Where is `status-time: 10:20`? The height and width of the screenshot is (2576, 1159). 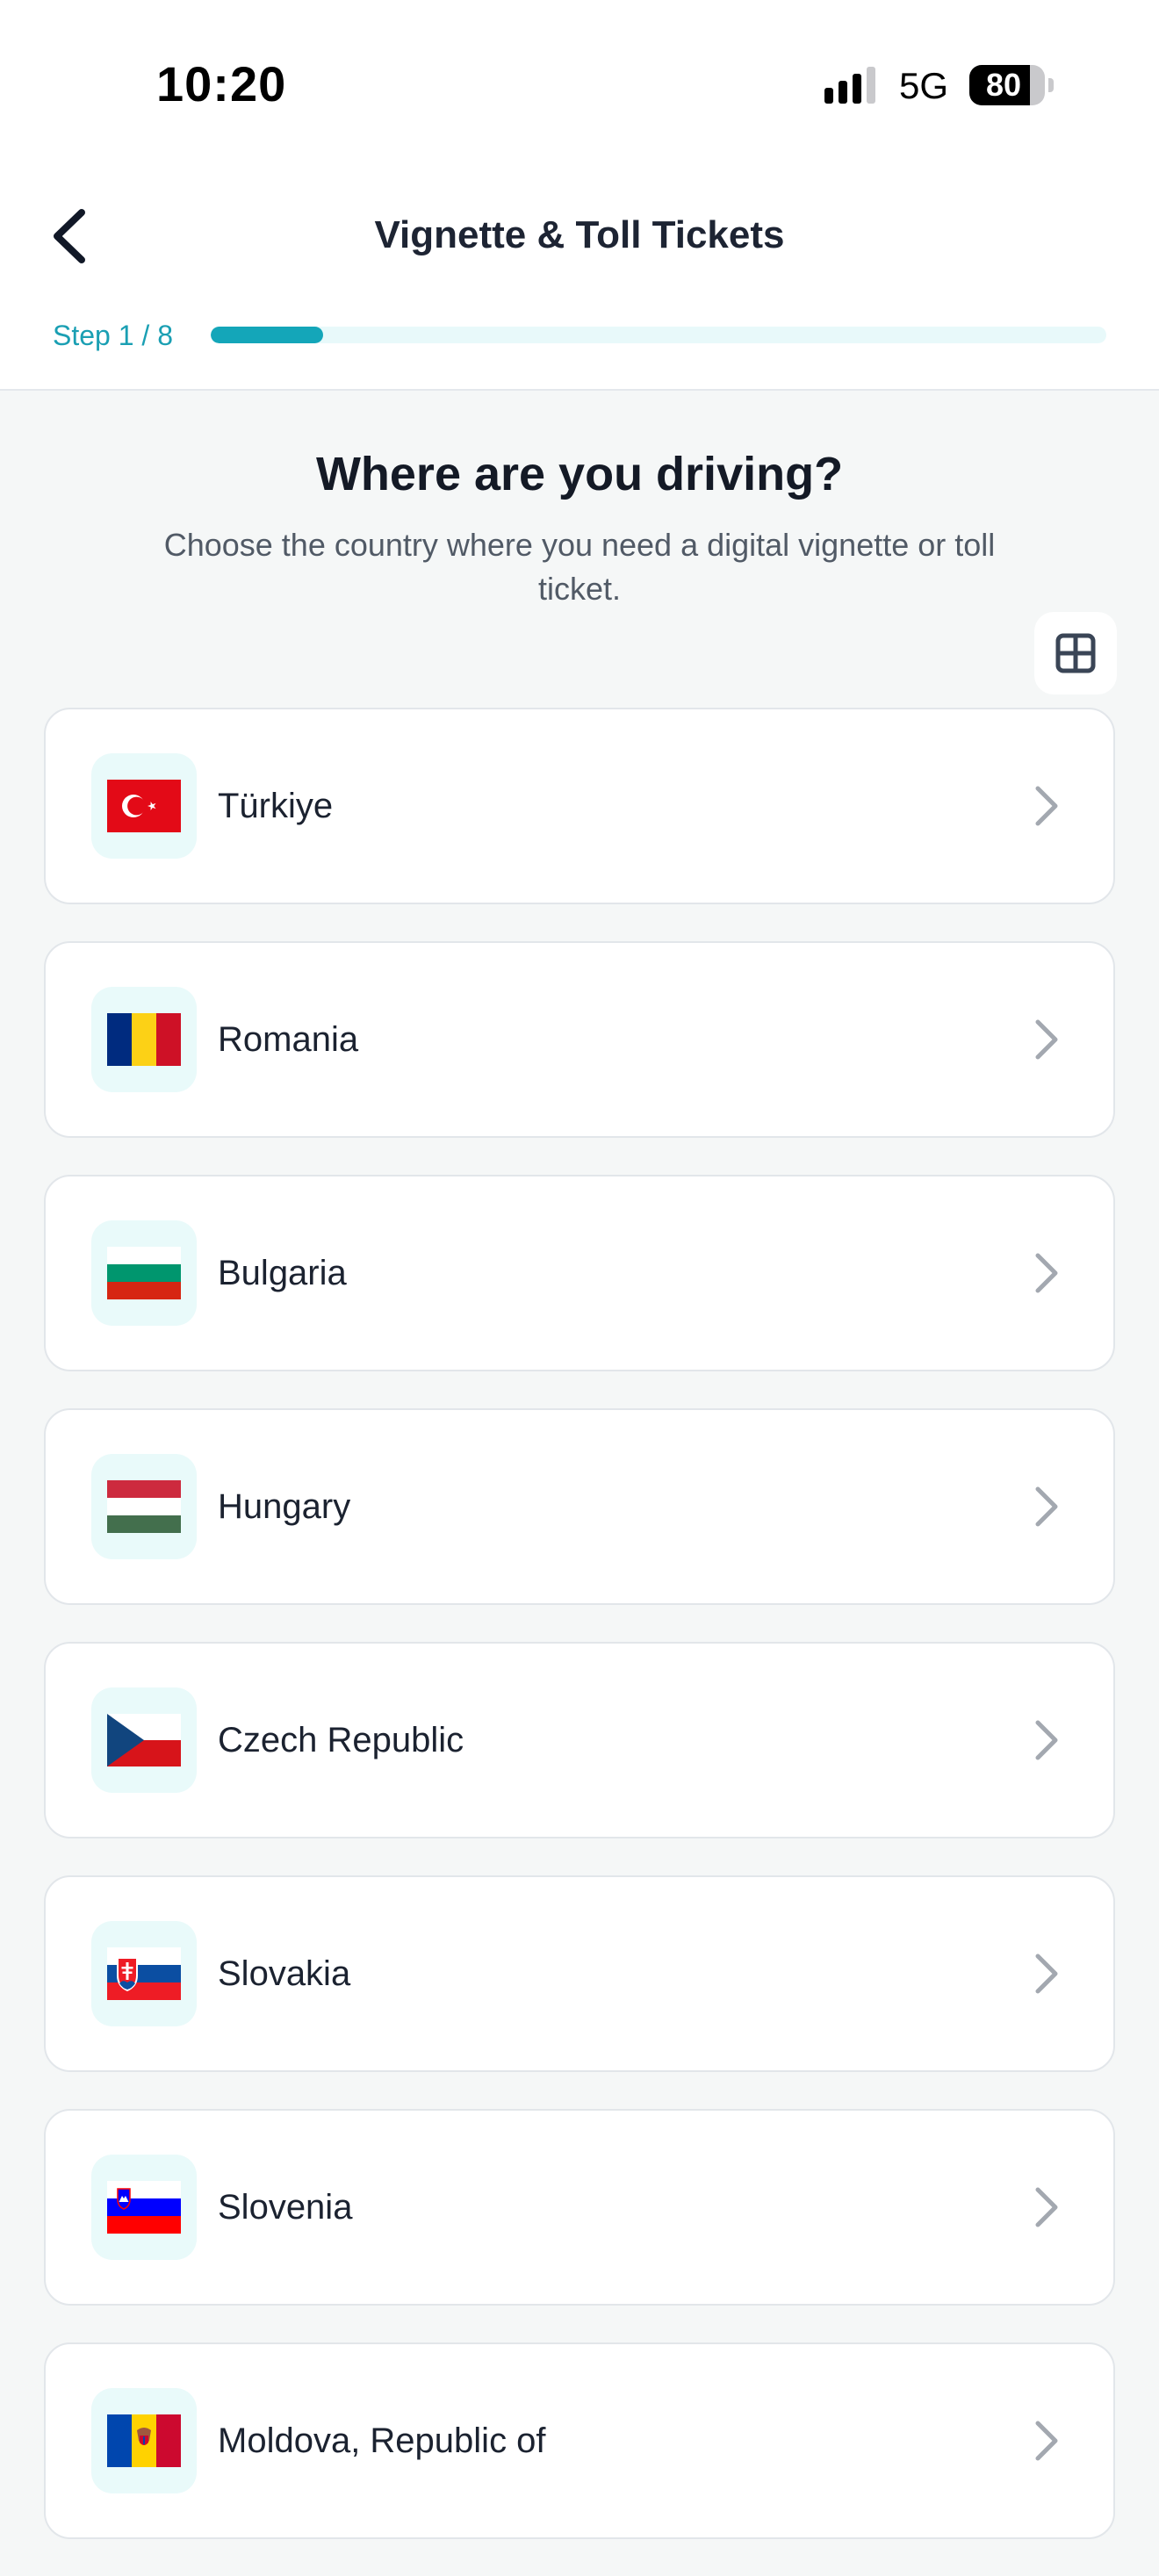 status-time: 10:20 is located at coordinates (221, 84).